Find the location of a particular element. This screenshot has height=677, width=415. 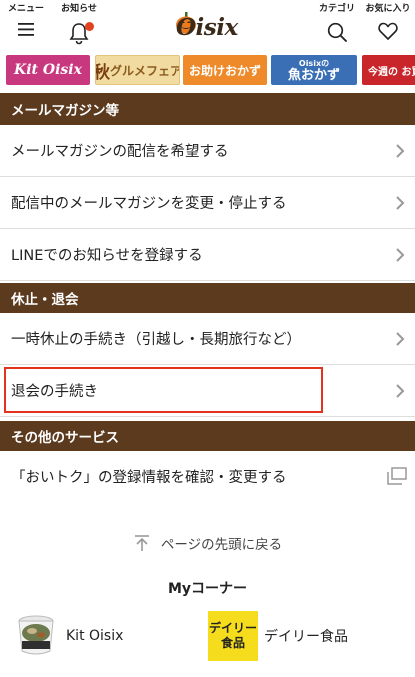

search-icon is located at coordinates (337, 32).